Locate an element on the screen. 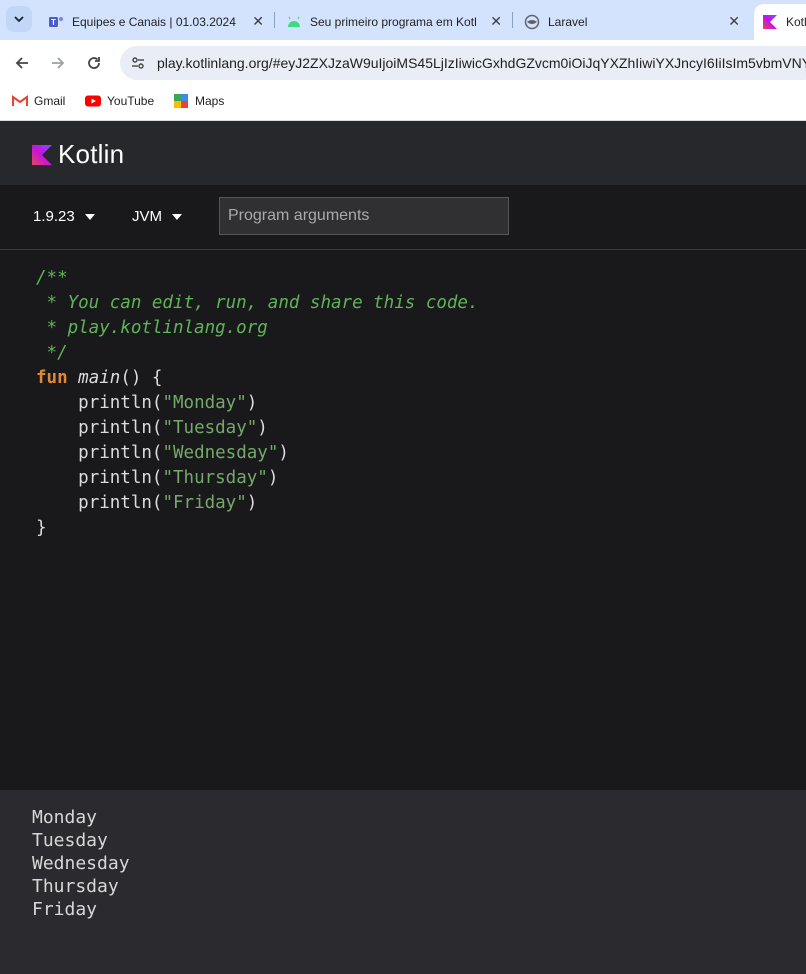 This screenshot has width=806, height=974. bookmark-label: YouTube is located at coordinates (131, 101).